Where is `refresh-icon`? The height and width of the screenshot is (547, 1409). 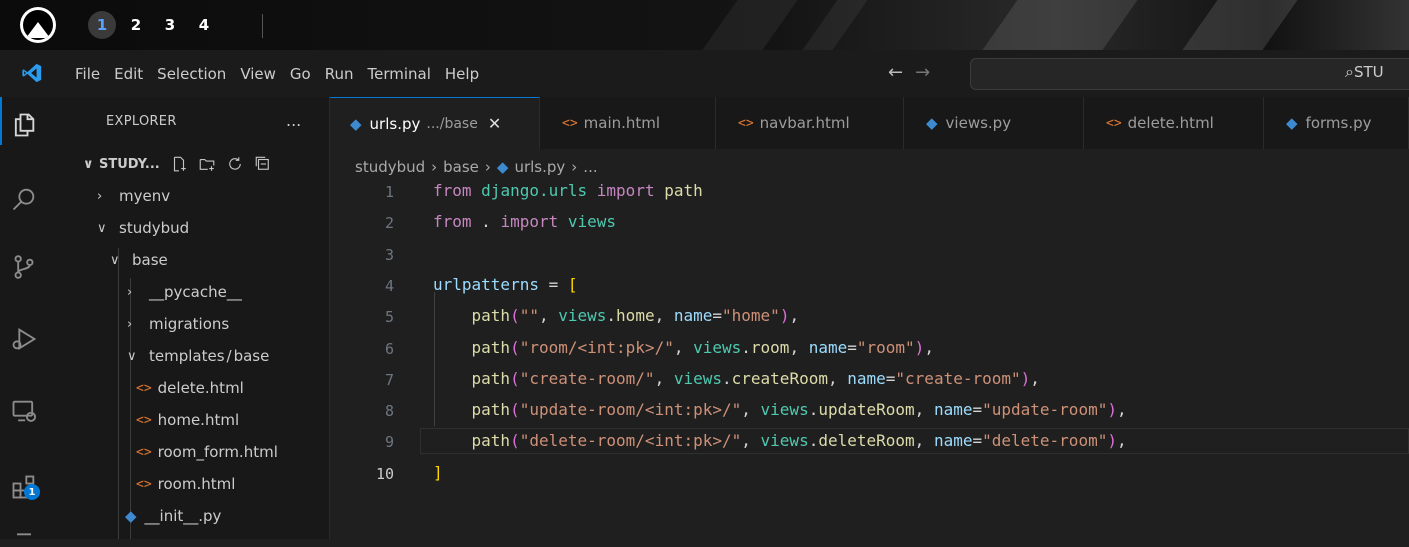 refresh-icon is located at coordinates (235, 164).